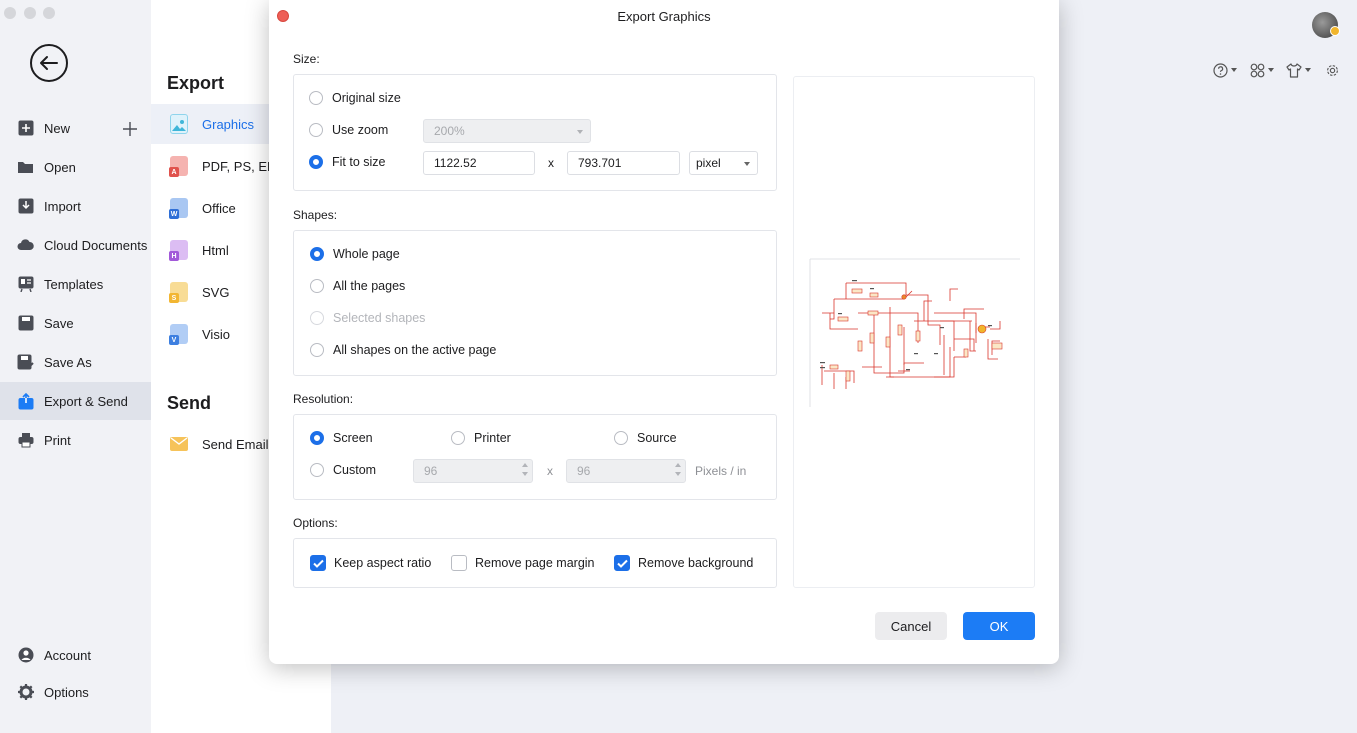  Describe the element at coordinates (75, 655) in the screenshot. I see `sidebar-item-account: Account` at that location.